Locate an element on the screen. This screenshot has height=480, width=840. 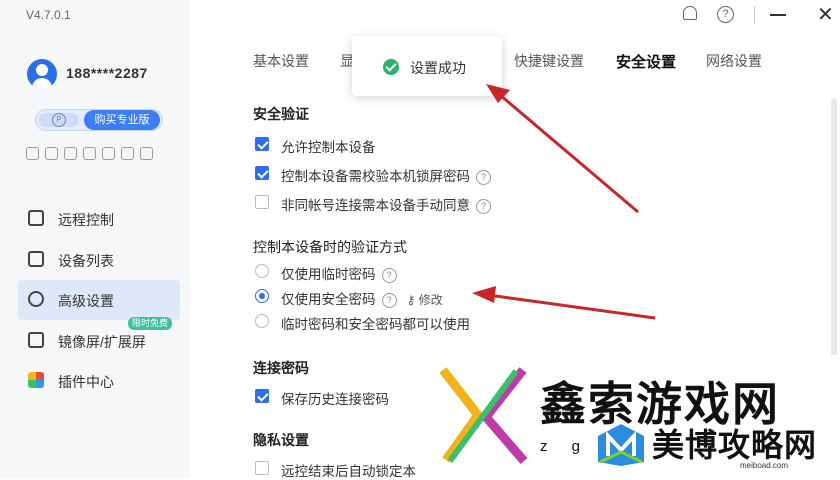
watermark-url: meiboad.com is located at coordinates (764, 465).